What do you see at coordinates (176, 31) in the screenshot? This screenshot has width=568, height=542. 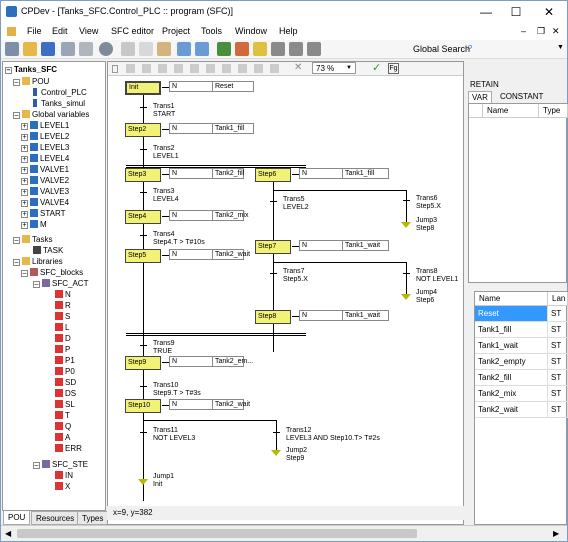 I see `menu-project: Project` at bounding box center [176, 31].